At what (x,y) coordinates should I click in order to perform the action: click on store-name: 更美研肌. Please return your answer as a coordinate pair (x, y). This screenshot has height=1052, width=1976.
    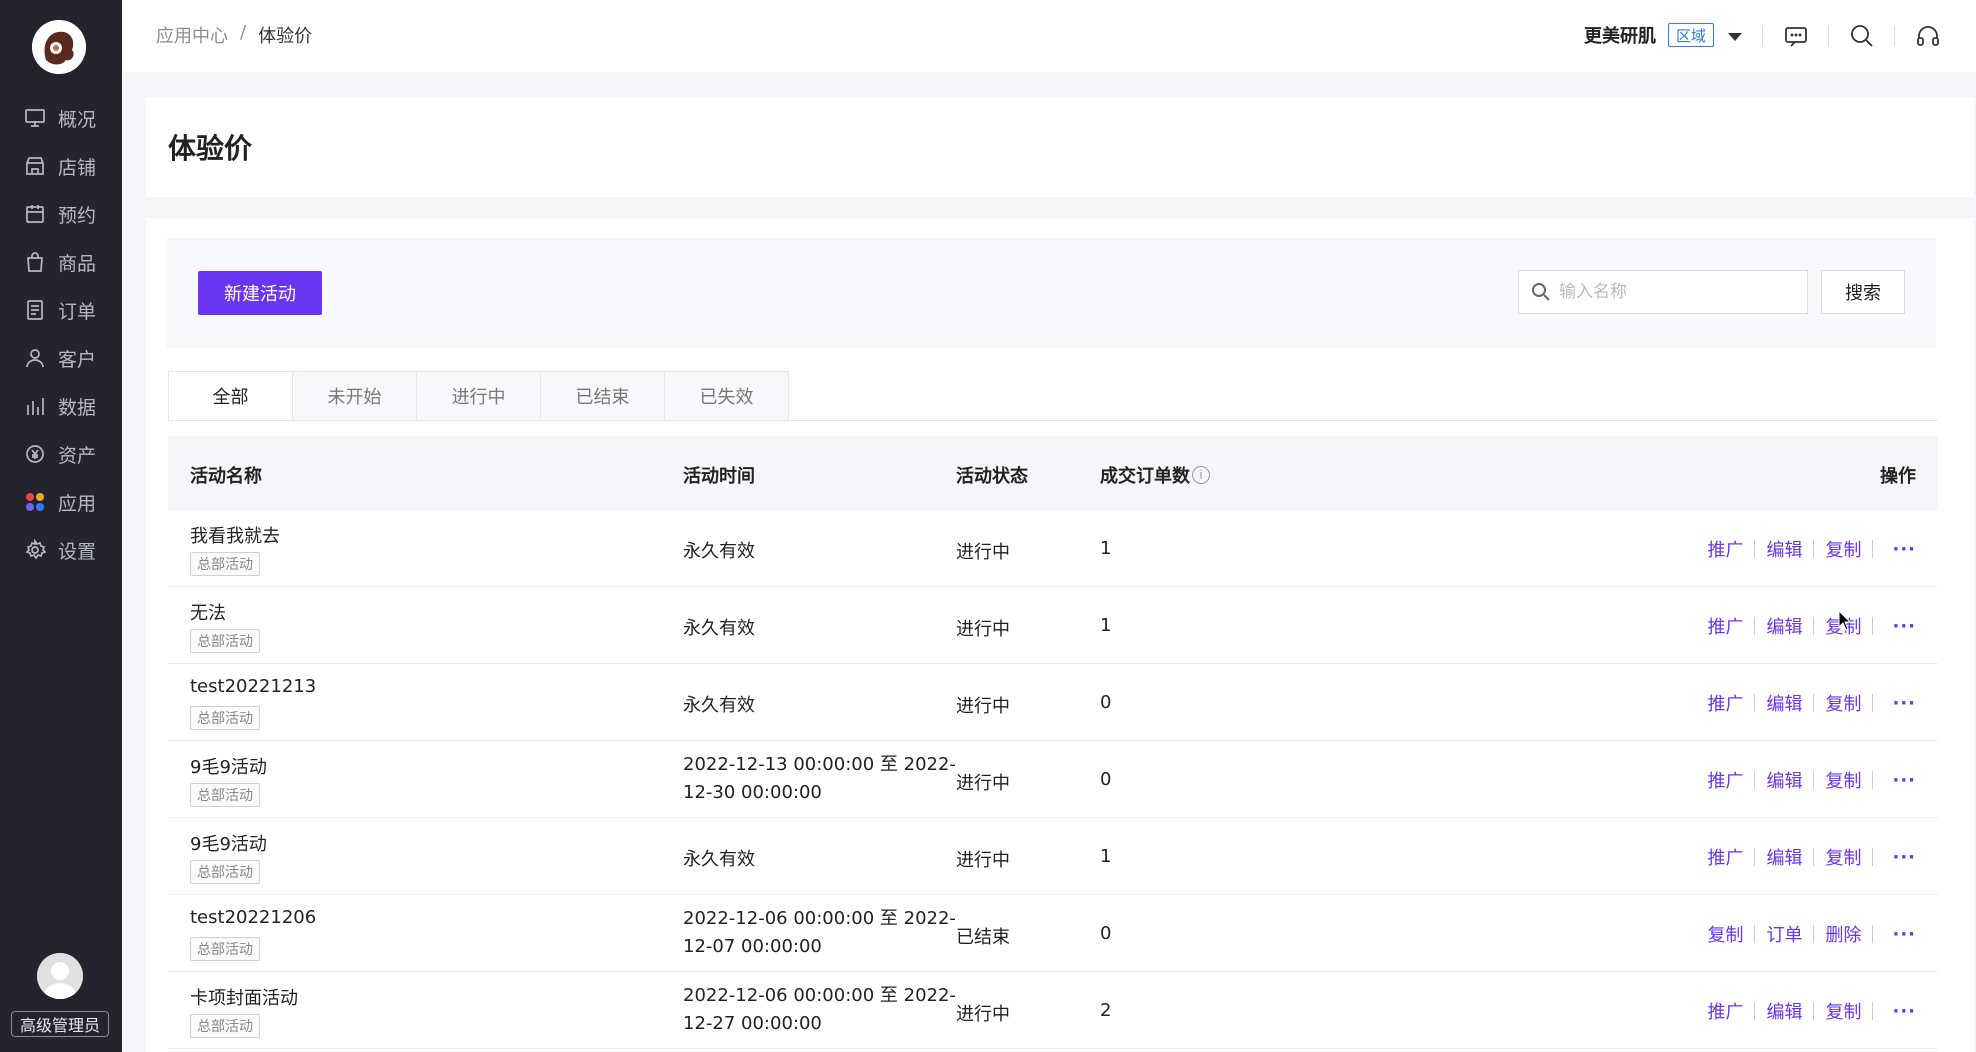
    Looking at the image, I should click on (1620, 35).